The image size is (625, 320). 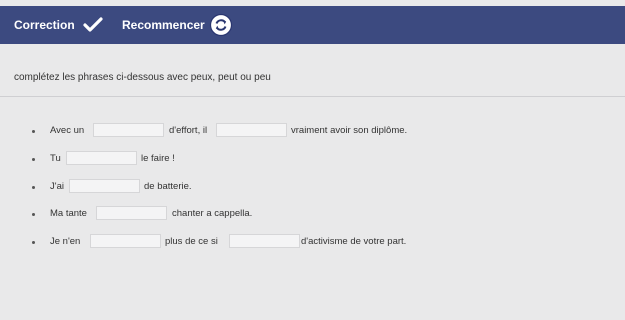 I want to click on sentence-text: d'activisme de votre part., so click(x=354, y=241).